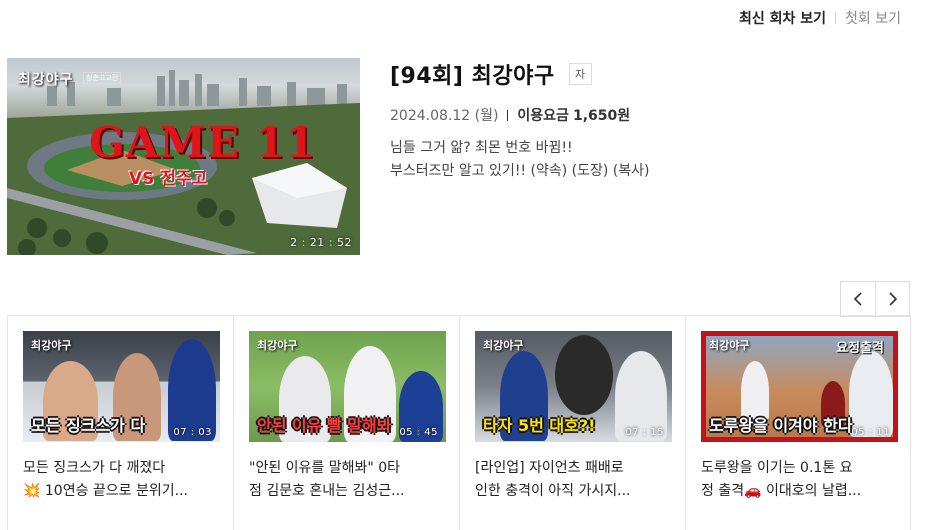 This screenshot has width=926, height=530. What do you see at coordinates (321, 242) in the screenshot?
I see `video-duration: 2 : 21 : 52` at bounding box center [321, 242].